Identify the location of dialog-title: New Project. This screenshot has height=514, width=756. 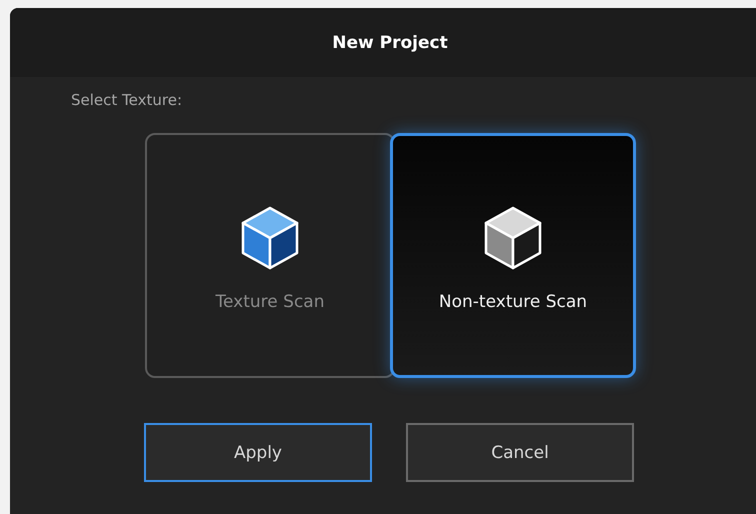
(390, 42).